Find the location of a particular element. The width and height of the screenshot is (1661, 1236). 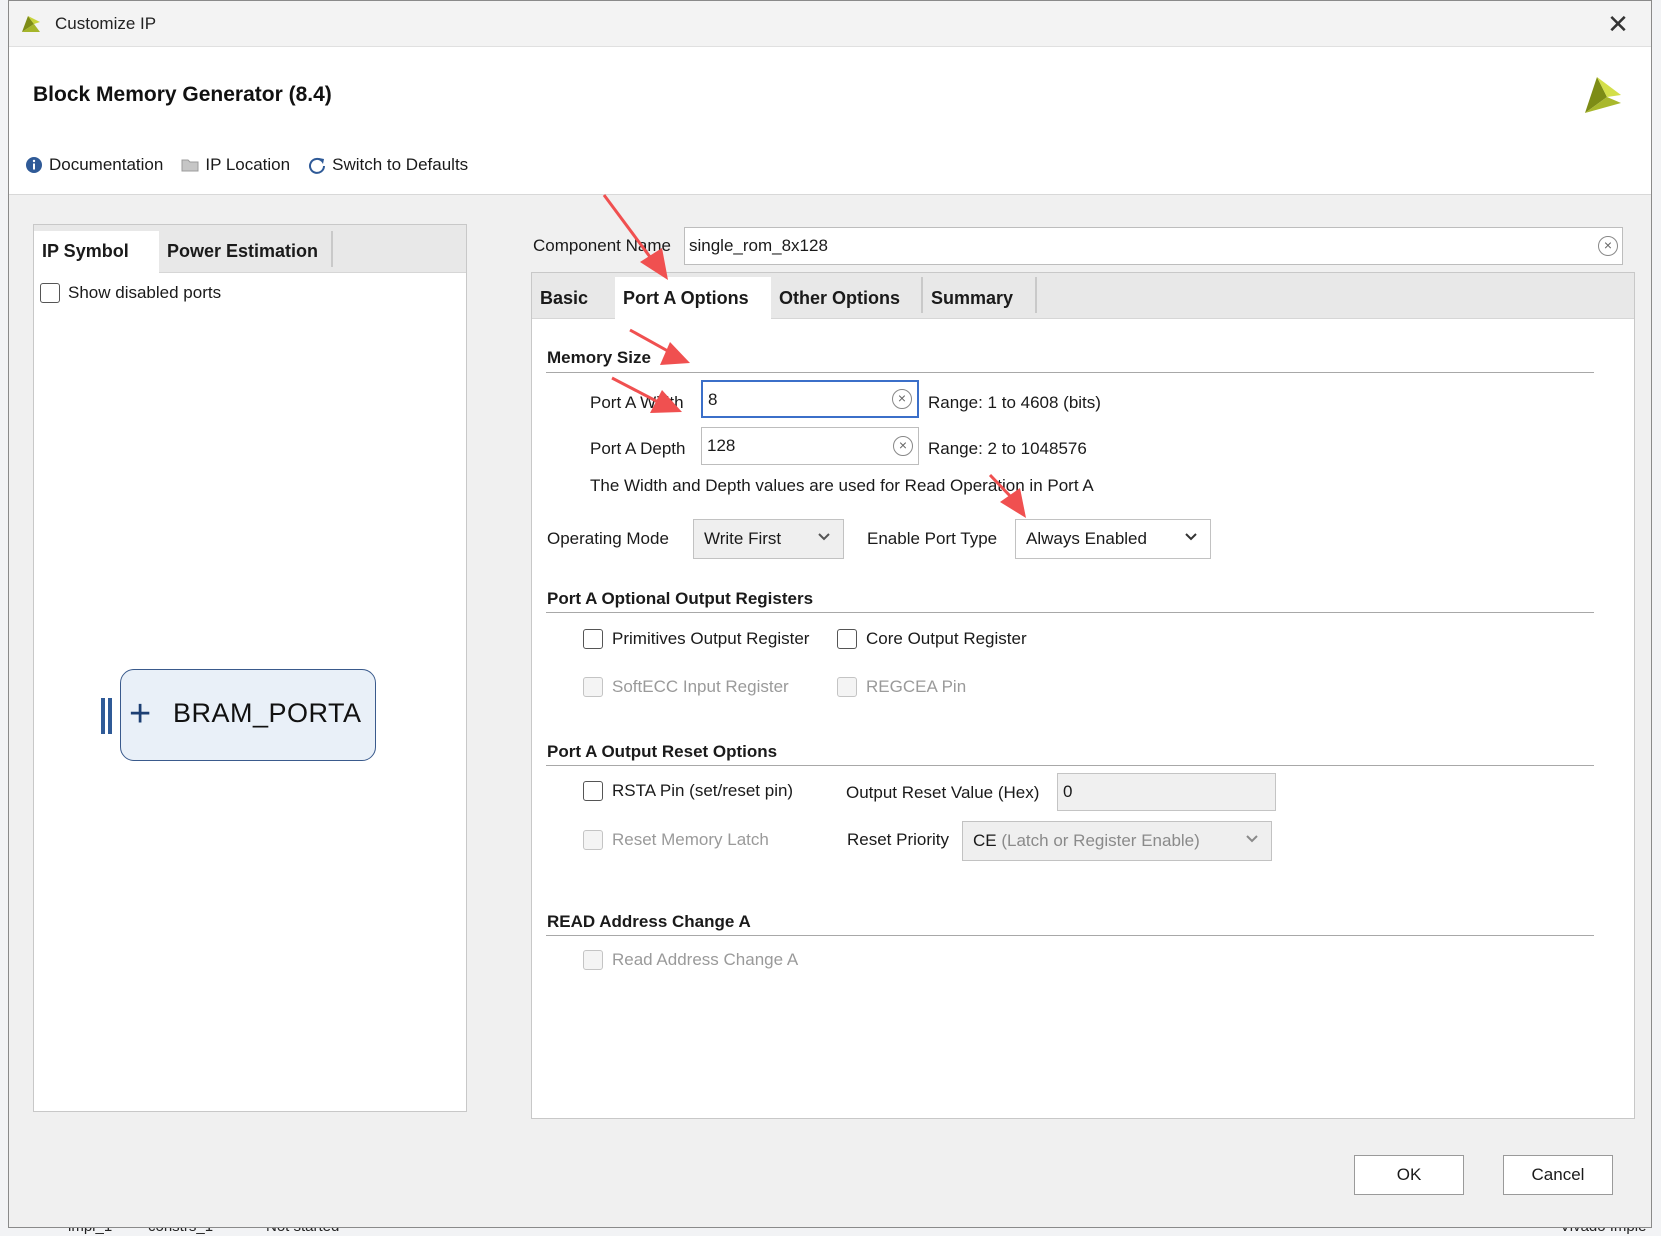

documentation-label: Documentation is located at coordinates (106, 164).